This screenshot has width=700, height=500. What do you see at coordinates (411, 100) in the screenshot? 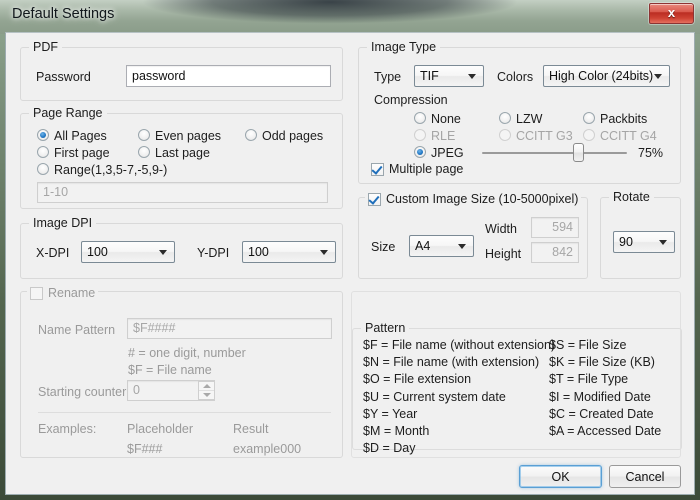
I see `compression-label: Compression` at bounding box center [411, 100].